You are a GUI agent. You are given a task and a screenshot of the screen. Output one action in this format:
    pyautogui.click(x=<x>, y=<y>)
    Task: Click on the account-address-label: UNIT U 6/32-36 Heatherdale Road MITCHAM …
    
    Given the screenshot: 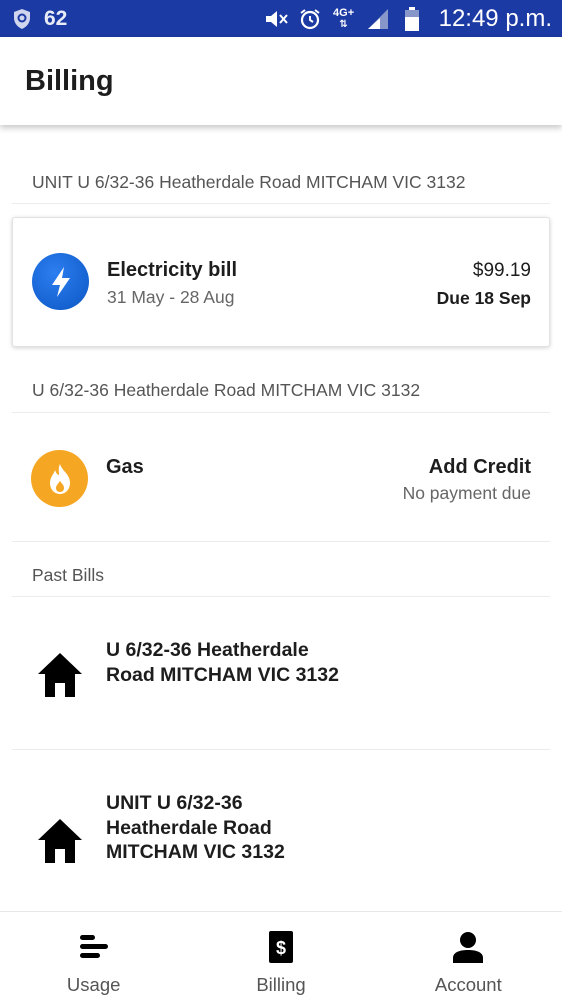 What is the action you would take?
    pyautogui.click(x=249, y=182)
    